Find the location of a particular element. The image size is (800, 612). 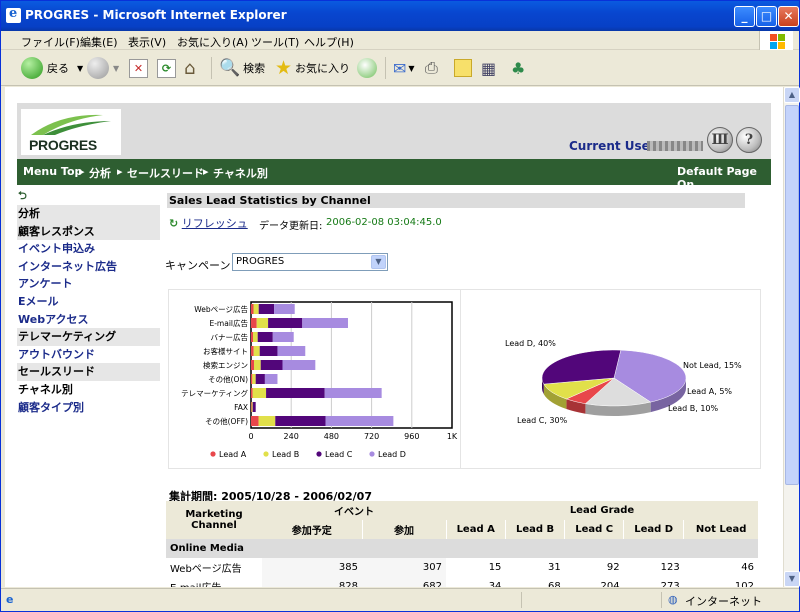

sidebar-item-sales-lead: セールスリード is located at coordinates (88, 372).